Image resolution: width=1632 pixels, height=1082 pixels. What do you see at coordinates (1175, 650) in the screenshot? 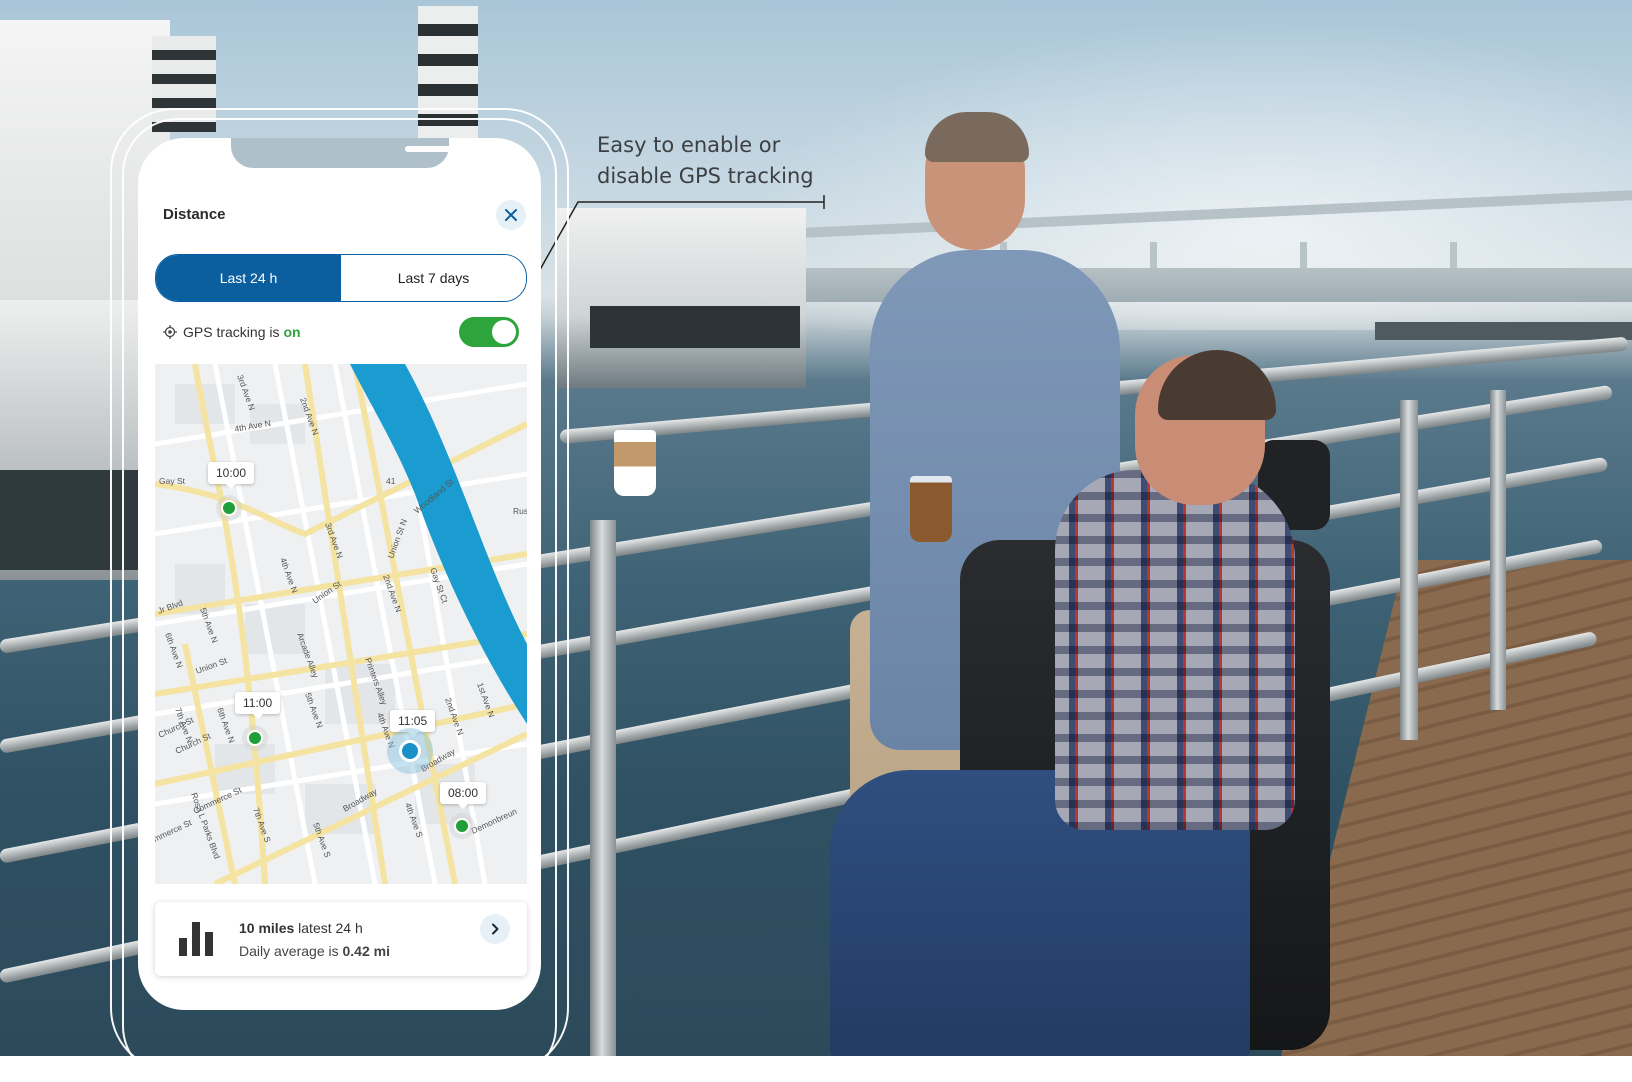
I see `seated-person` at bounding box center [1175, 650].